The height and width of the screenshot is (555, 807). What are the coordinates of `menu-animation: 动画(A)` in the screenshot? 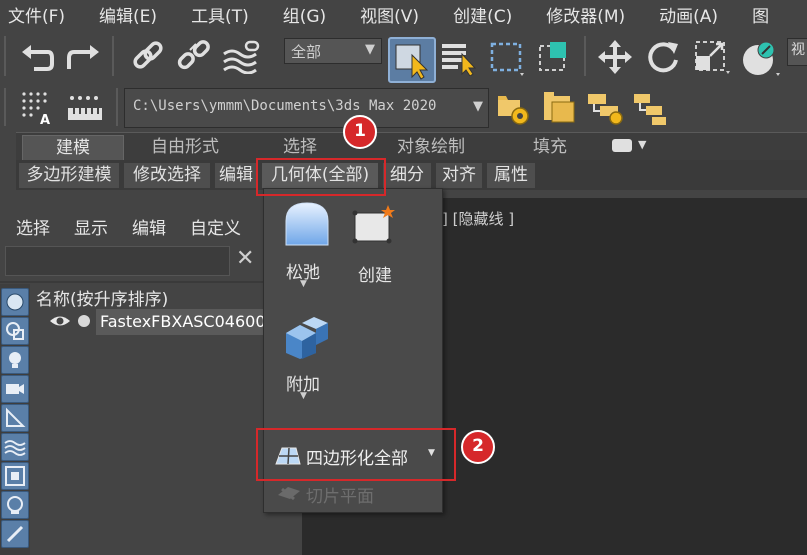 It's located at (684, 14).